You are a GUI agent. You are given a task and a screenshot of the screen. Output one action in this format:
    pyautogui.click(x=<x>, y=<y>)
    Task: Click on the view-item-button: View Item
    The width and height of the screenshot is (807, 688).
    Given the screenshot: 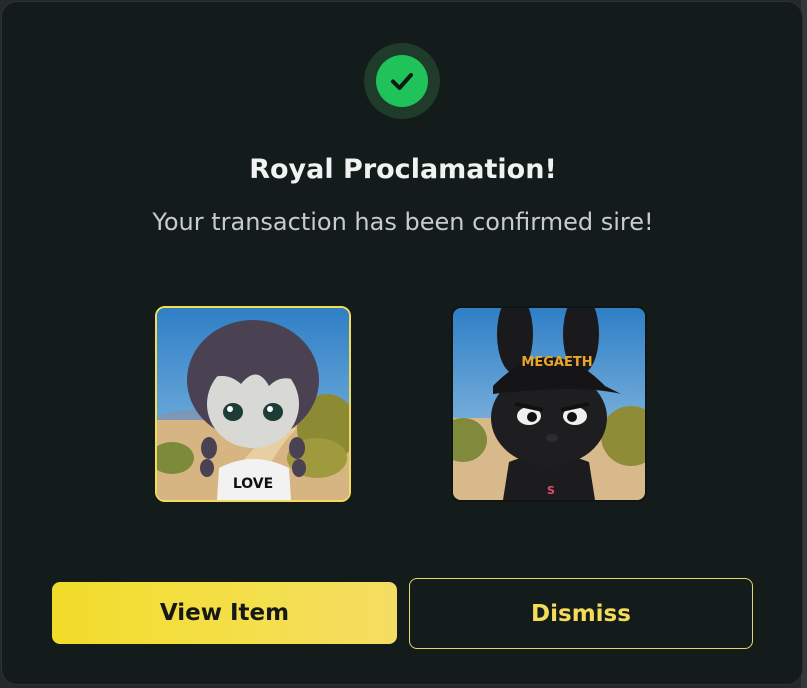 What is the action you would take?
    pyautogui.click(x=224, y=613)
    